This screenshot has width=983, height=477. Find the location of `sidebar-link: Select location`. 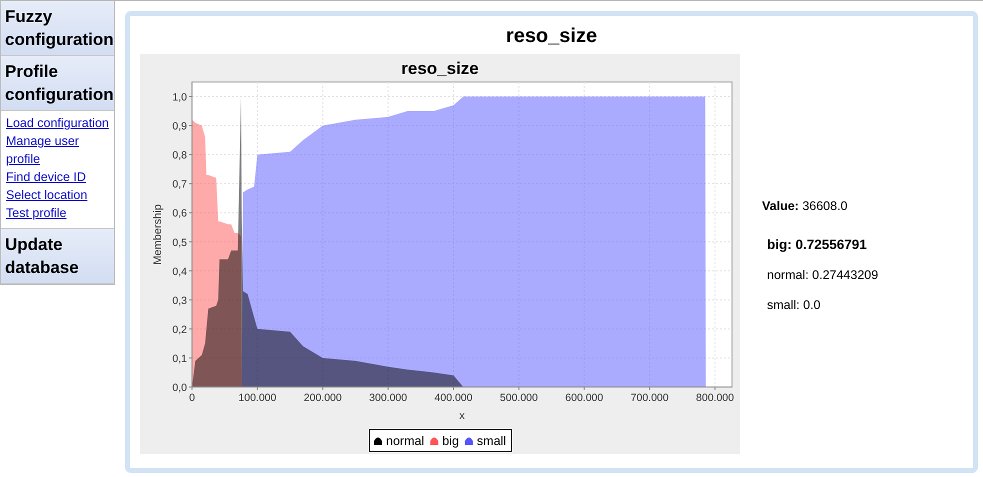

sidebar-link: Select location is located at coordinates (47, 195).